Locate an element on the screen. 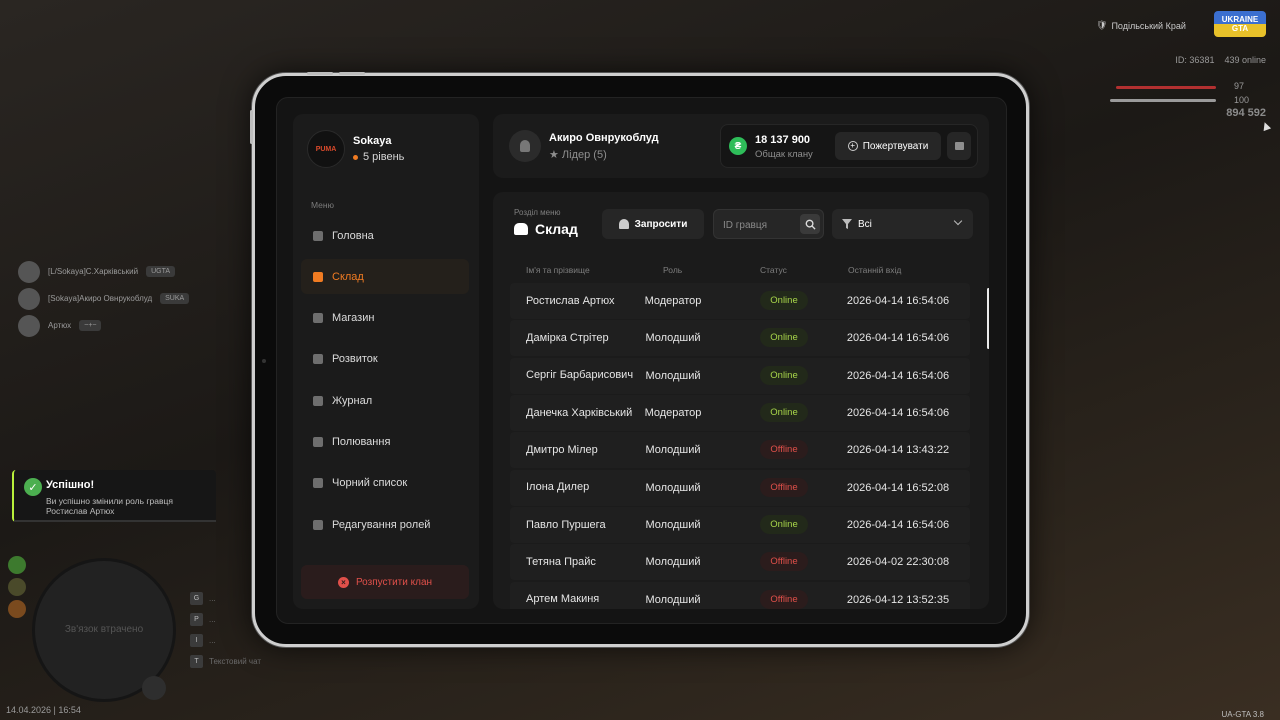 The width and height of the screenshot is (1280, 720). armor-bar is located at coordinates (1163, 100).